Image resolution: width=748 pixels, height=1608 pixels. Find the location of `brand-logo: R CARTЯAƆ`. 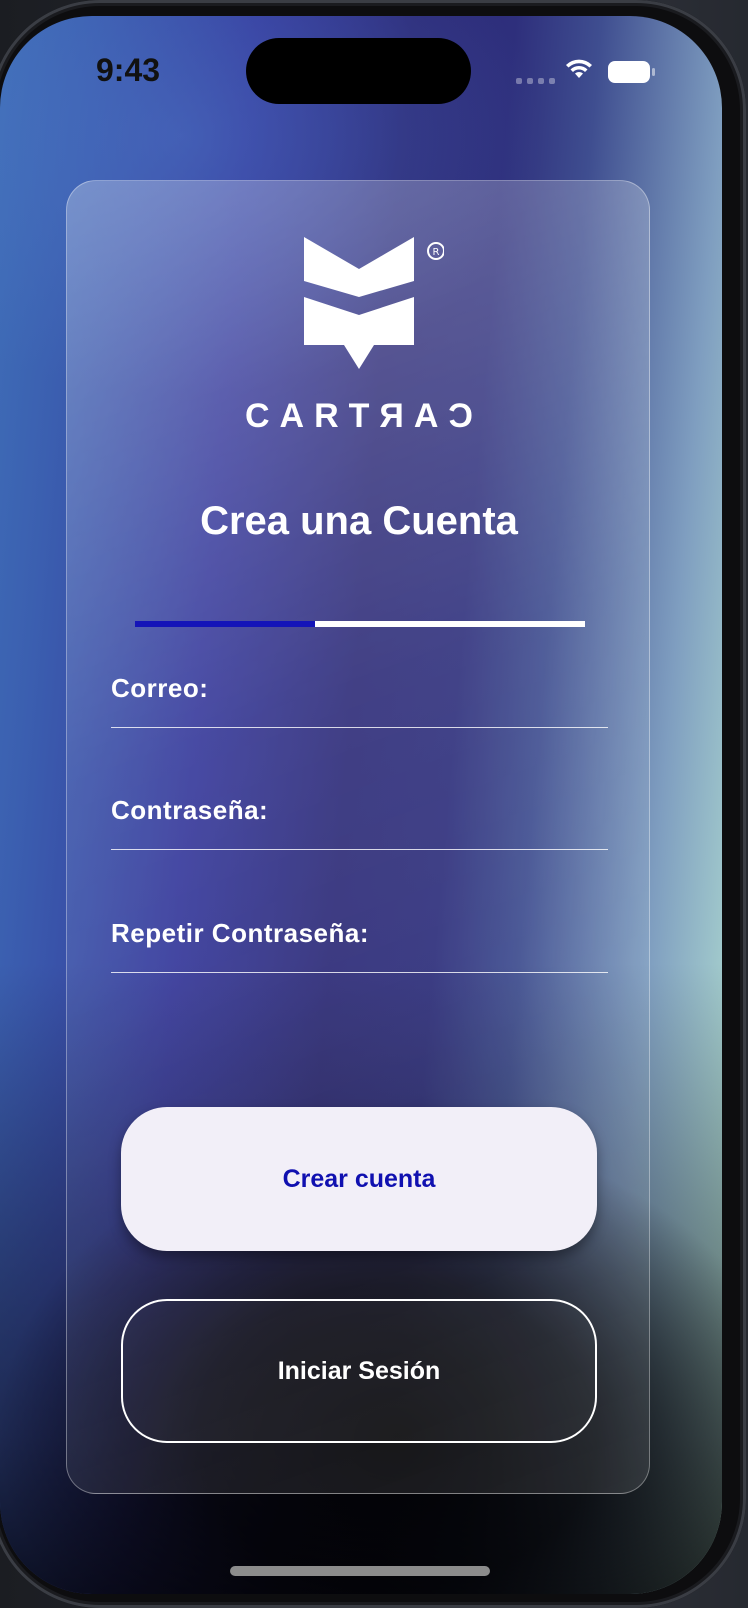

brand-logo: R CARTЯAƆ is located at coordinates (359, 336).